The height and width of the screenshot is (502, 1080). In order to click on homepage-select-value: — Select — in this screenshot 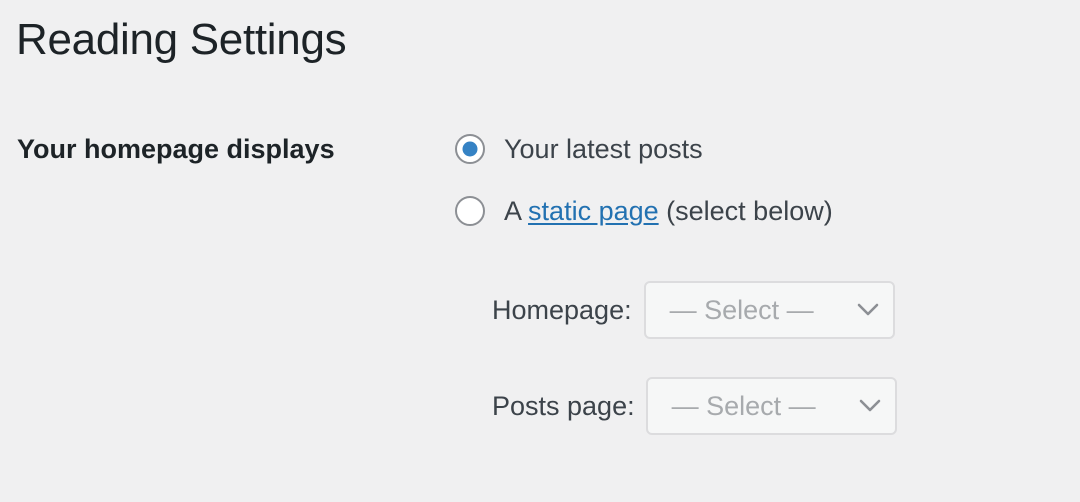, I will do `click(741, 309)`.